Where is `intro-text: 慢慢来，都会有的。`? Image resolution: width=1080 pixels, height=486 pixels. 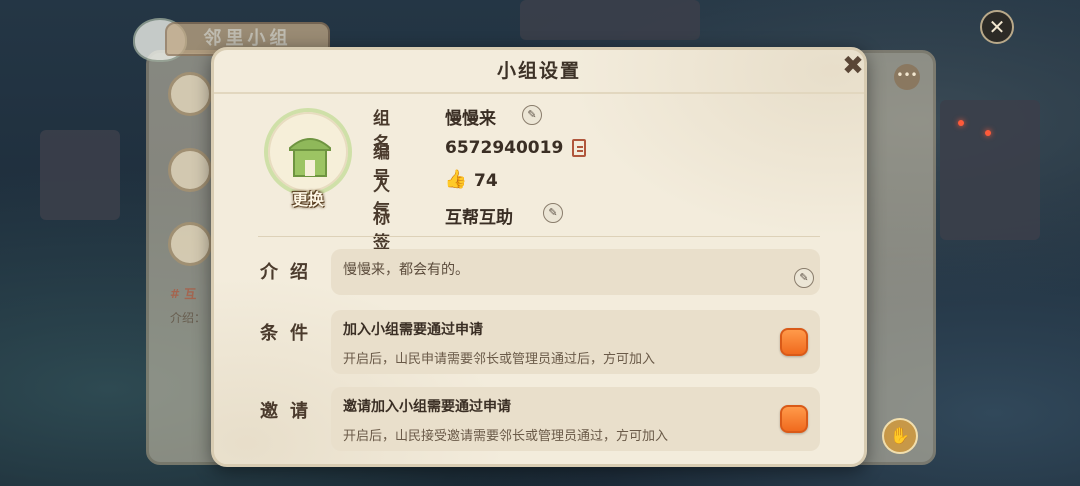
intro-text: 慢慢来，都会有的。 is located at coordinates (406, 270).